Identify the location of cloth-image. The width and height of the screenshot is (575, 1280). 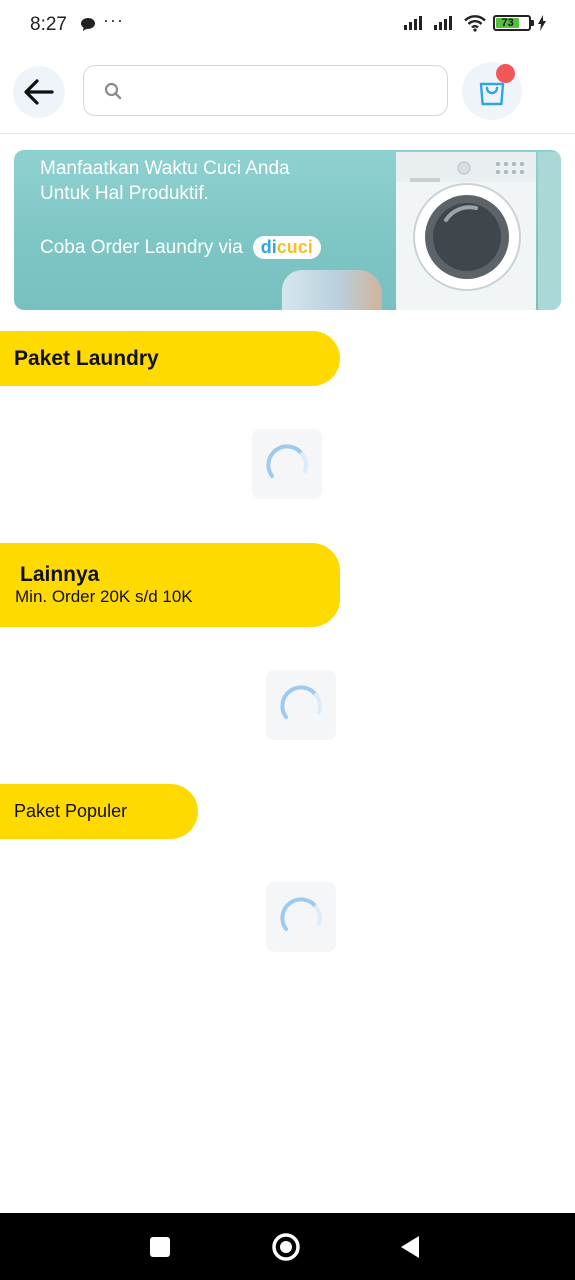
(332, 290).